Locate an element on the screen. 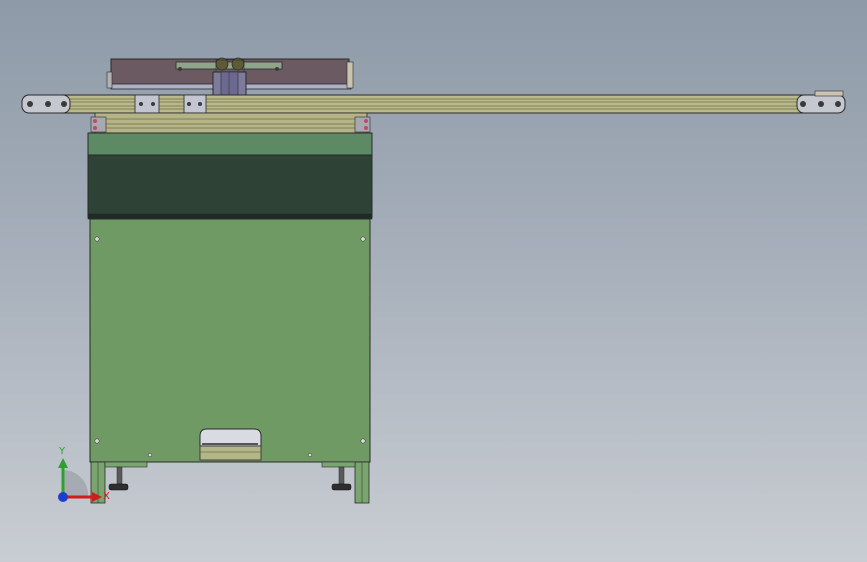 This screenshot has height=562, width=867. right-leg-assembly is located at coordinates (345, 482).